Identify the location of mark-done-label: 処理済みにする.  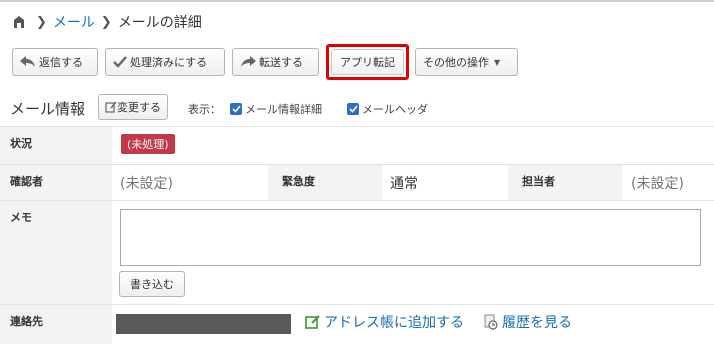
(169, 62).